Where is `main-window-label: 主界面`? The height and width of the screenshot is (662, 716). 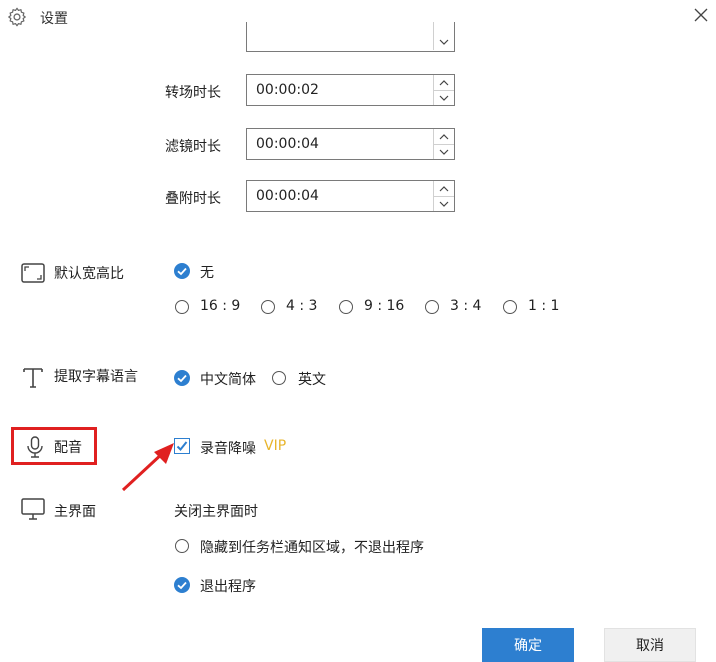
main-window-label: 主界面 is located at coordinates (75, 512).